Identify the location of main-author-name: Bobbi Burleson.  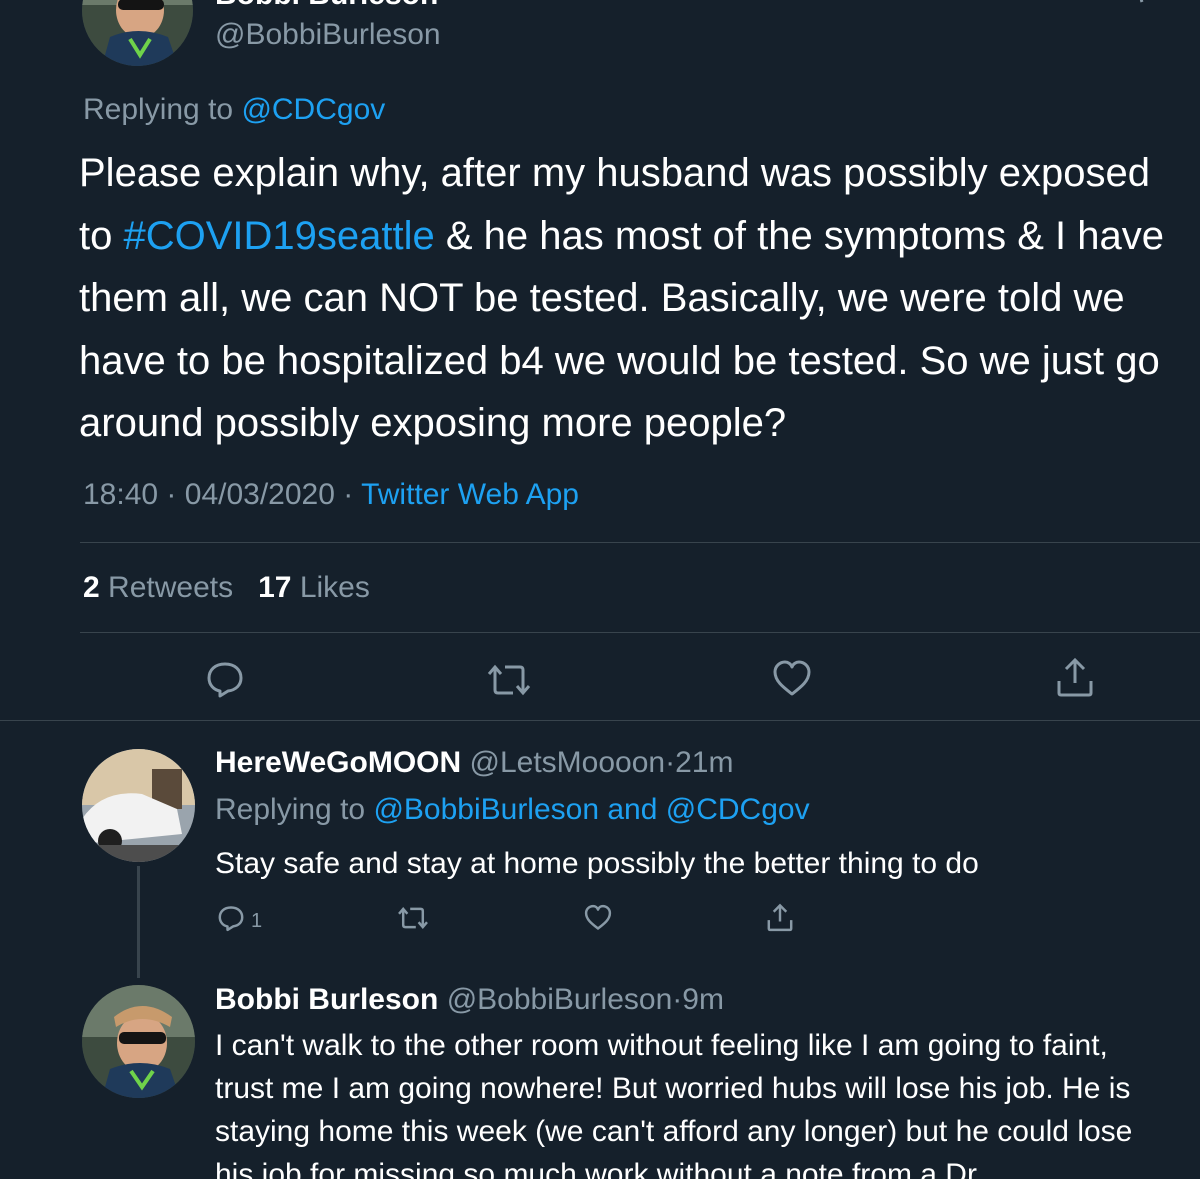
(326, 6).